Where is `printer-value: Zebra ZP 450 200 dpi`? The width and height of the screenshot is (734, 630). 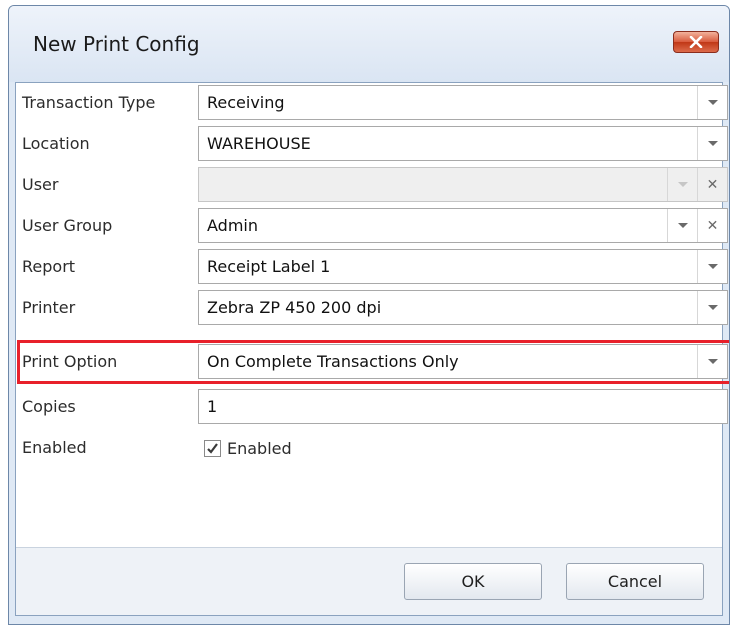
printer-value: Zebra ZP 450 200 dpi is located at coordinates (294, 307).